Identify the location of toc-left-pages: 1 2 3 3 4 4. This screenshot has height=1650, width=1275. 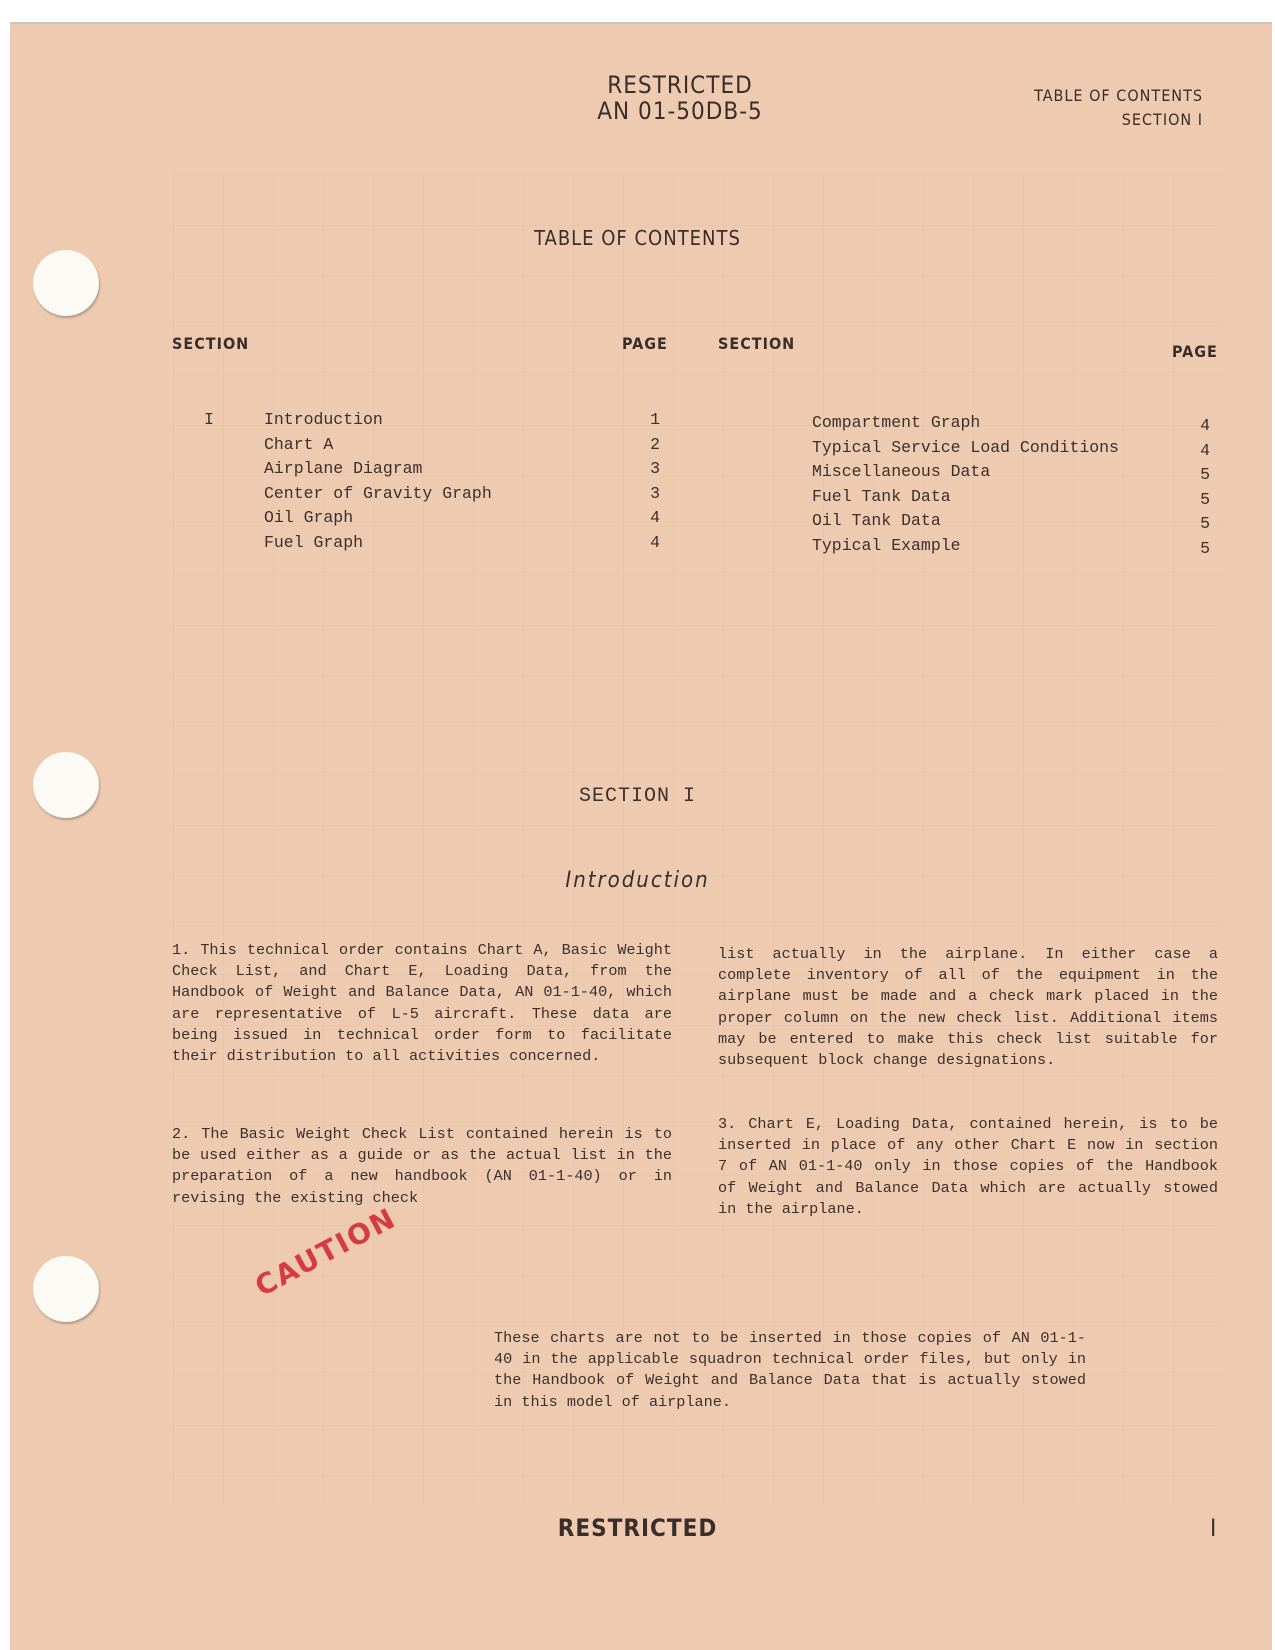
(645, 481).